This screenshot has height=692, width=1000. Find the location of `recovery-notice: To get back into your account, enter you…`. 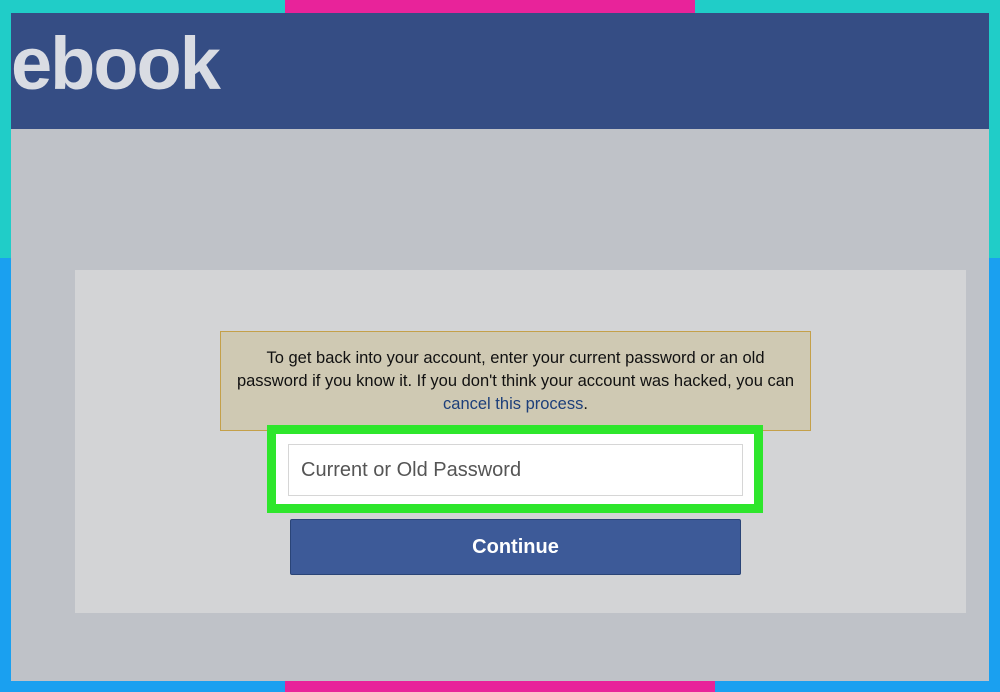

recovery-notice: To get back into your account, enter you… is located at coordinates (515, 381).